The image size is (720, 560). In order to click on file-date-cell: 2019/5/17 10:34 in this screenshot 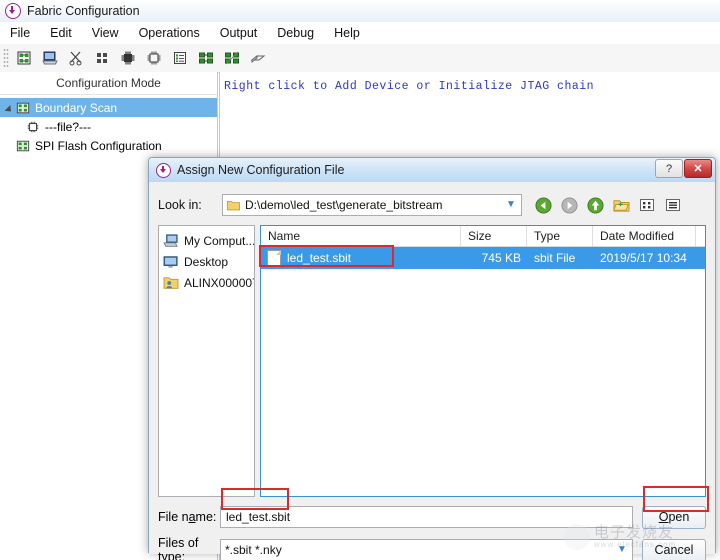, I will do `click(643, 258)`.